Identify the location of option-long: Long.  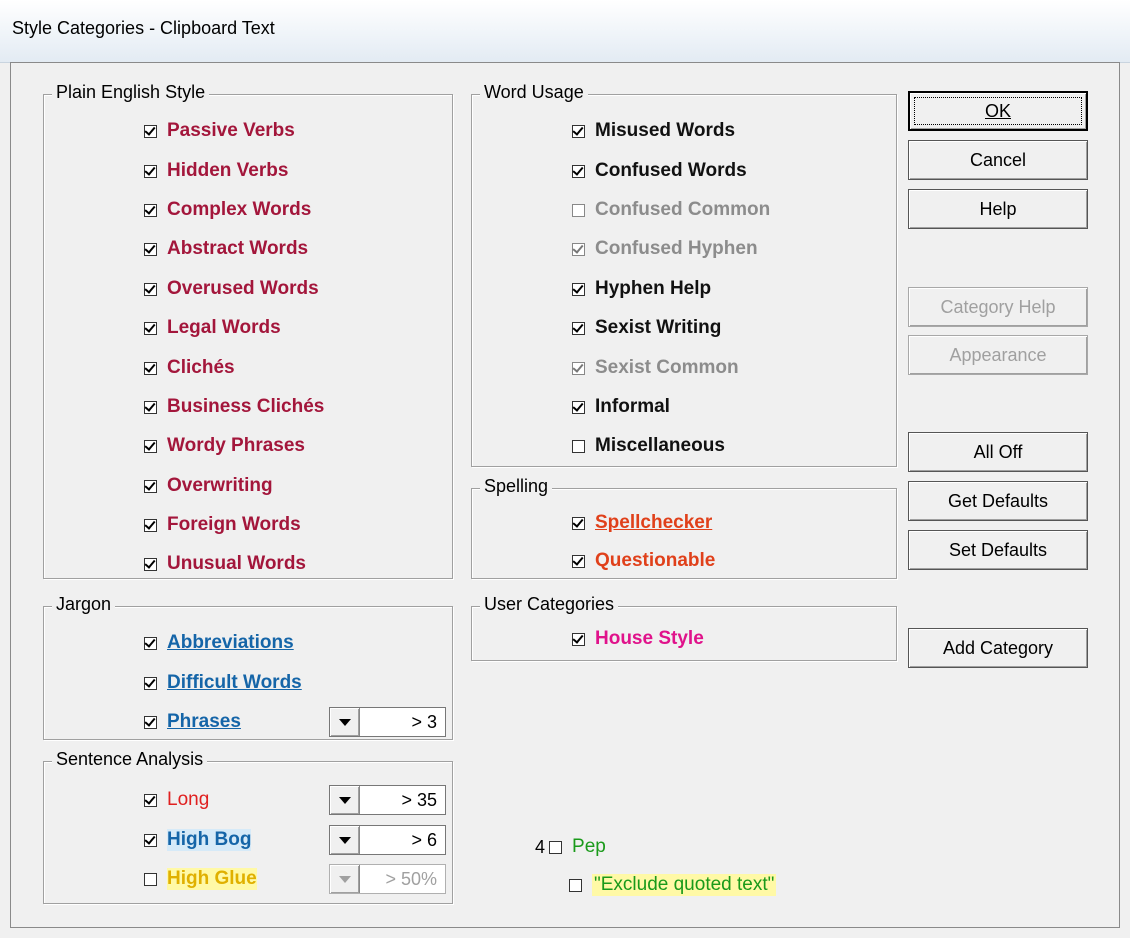
(176, 800).